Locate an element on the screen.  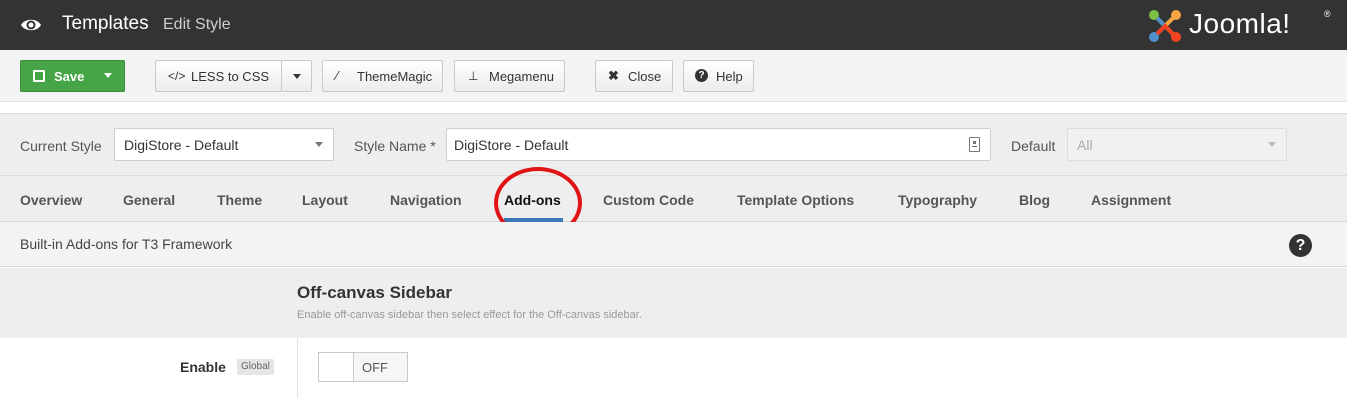
default-value: All is located at coordinates (1085, 144).